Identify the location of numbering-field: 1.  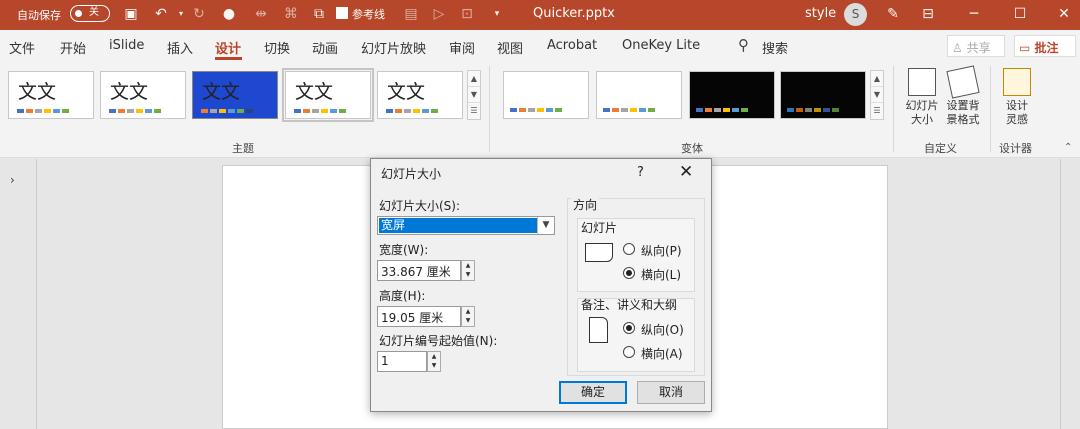
(402, 361).